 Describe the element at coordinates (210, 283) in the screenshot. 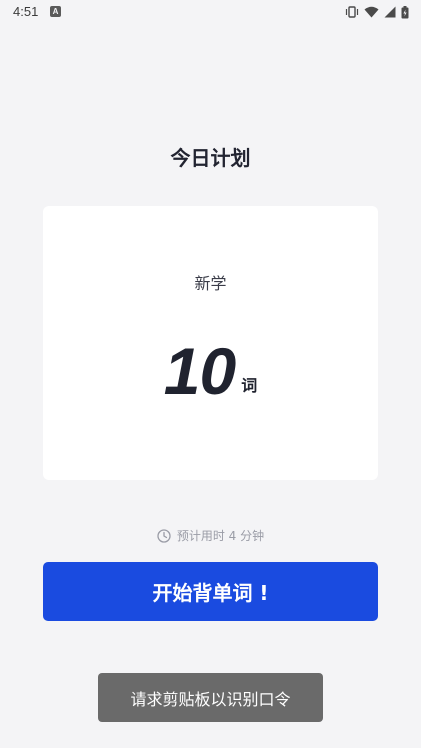

I see `new-words-label: 新学` at that location.